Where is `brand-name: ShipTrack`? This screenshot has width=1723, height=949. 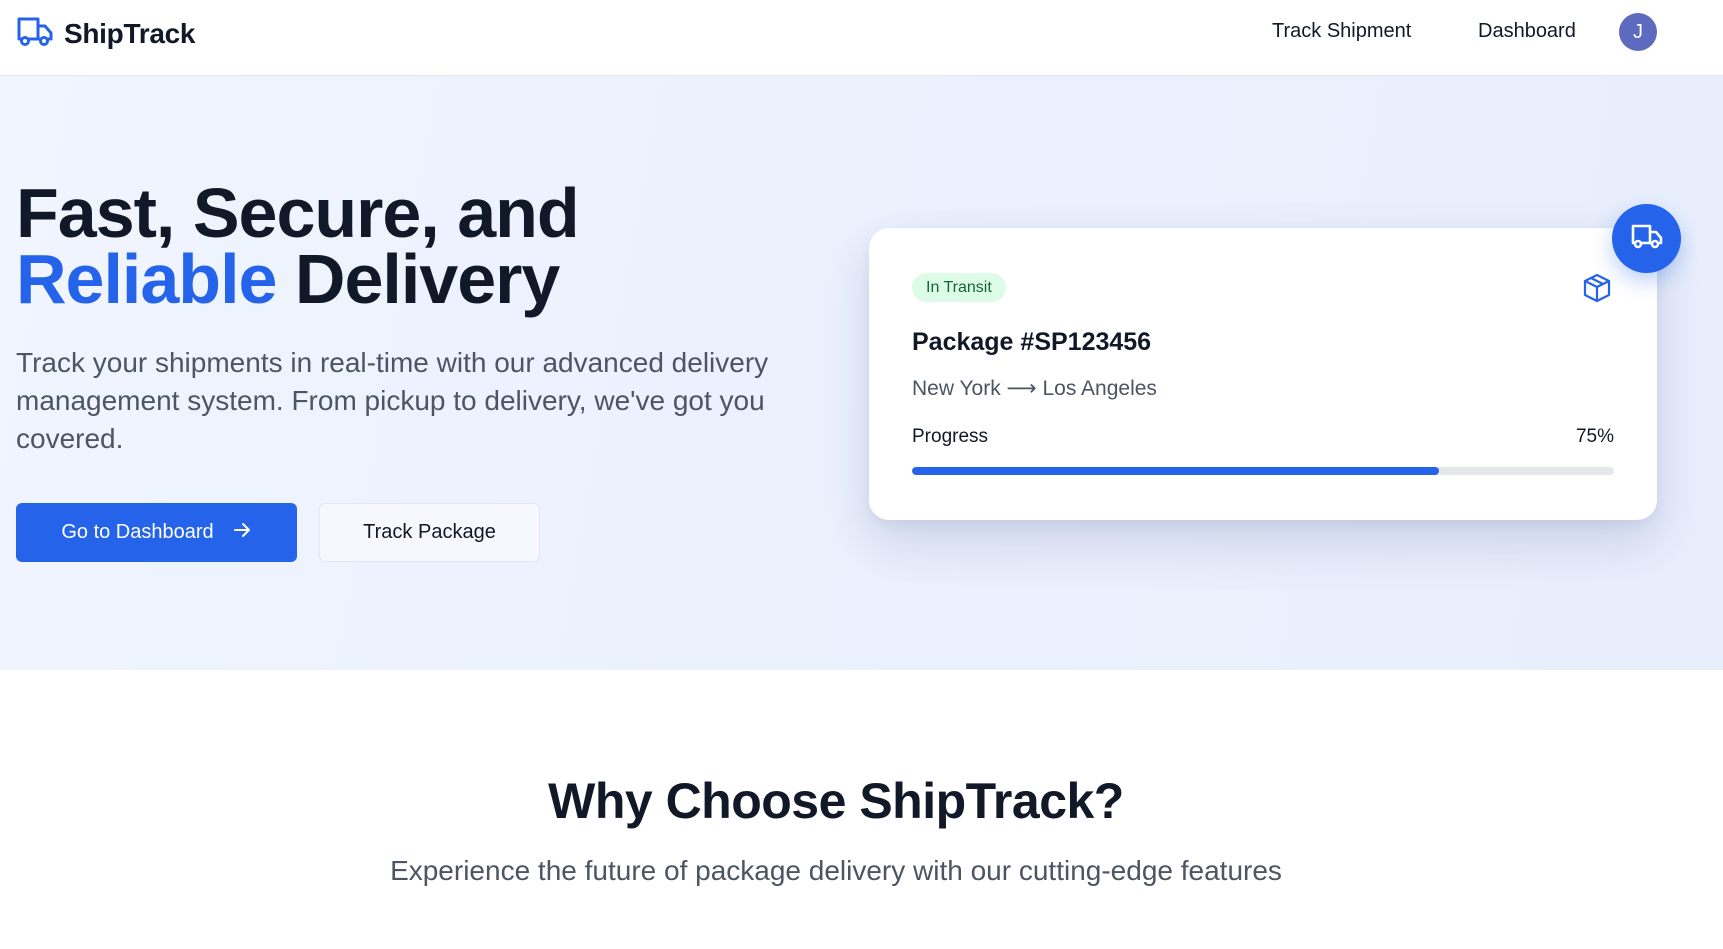
brand-name: ShipTrack is located at coordinates (130, 33).